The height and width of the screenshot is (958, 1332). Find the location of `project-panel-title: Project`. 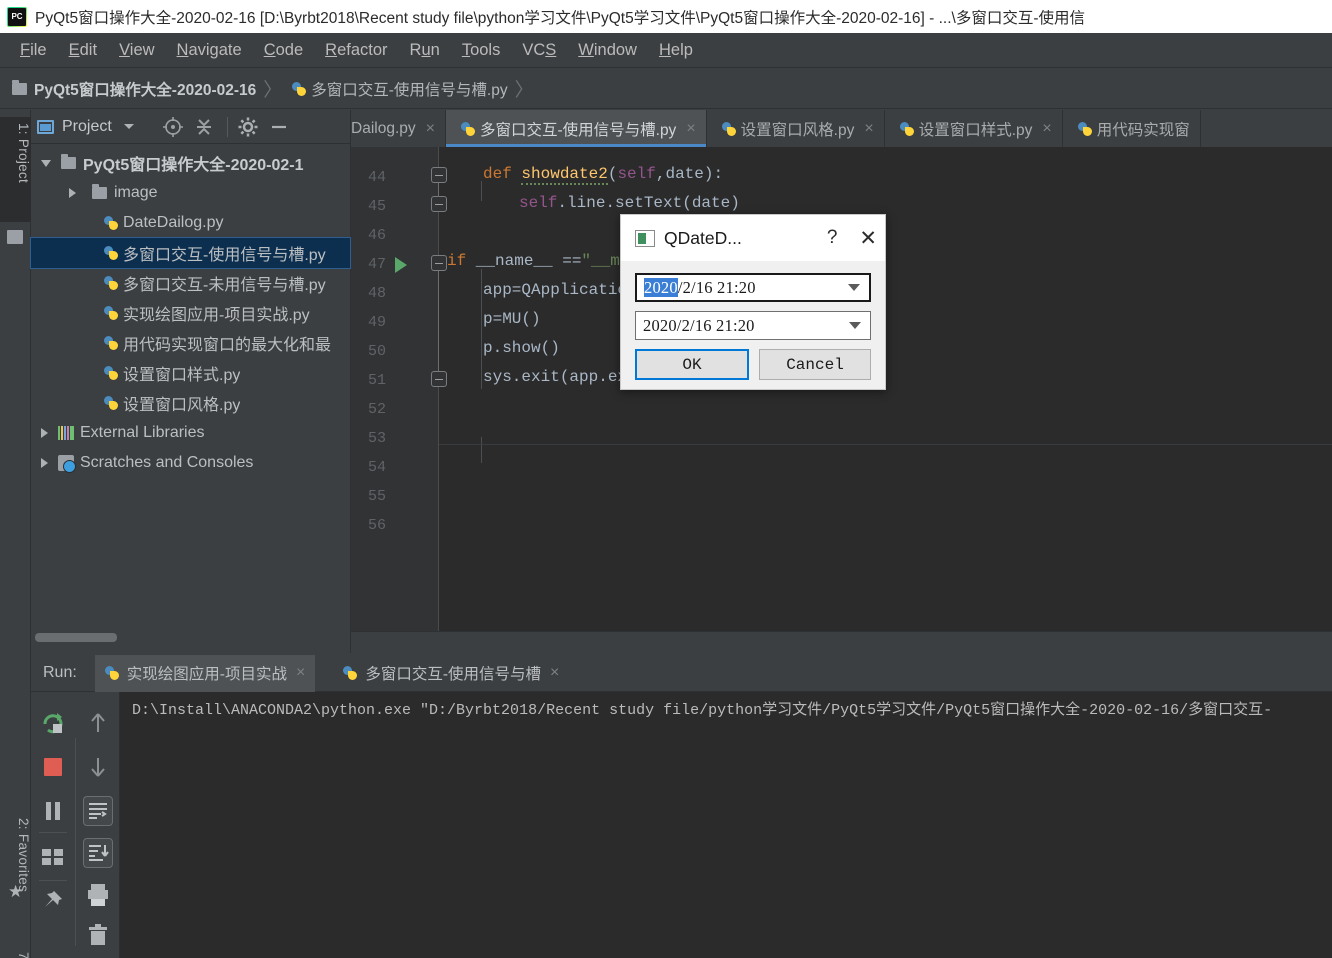

project-panel-title: Project is located at coordinates (87, 126).